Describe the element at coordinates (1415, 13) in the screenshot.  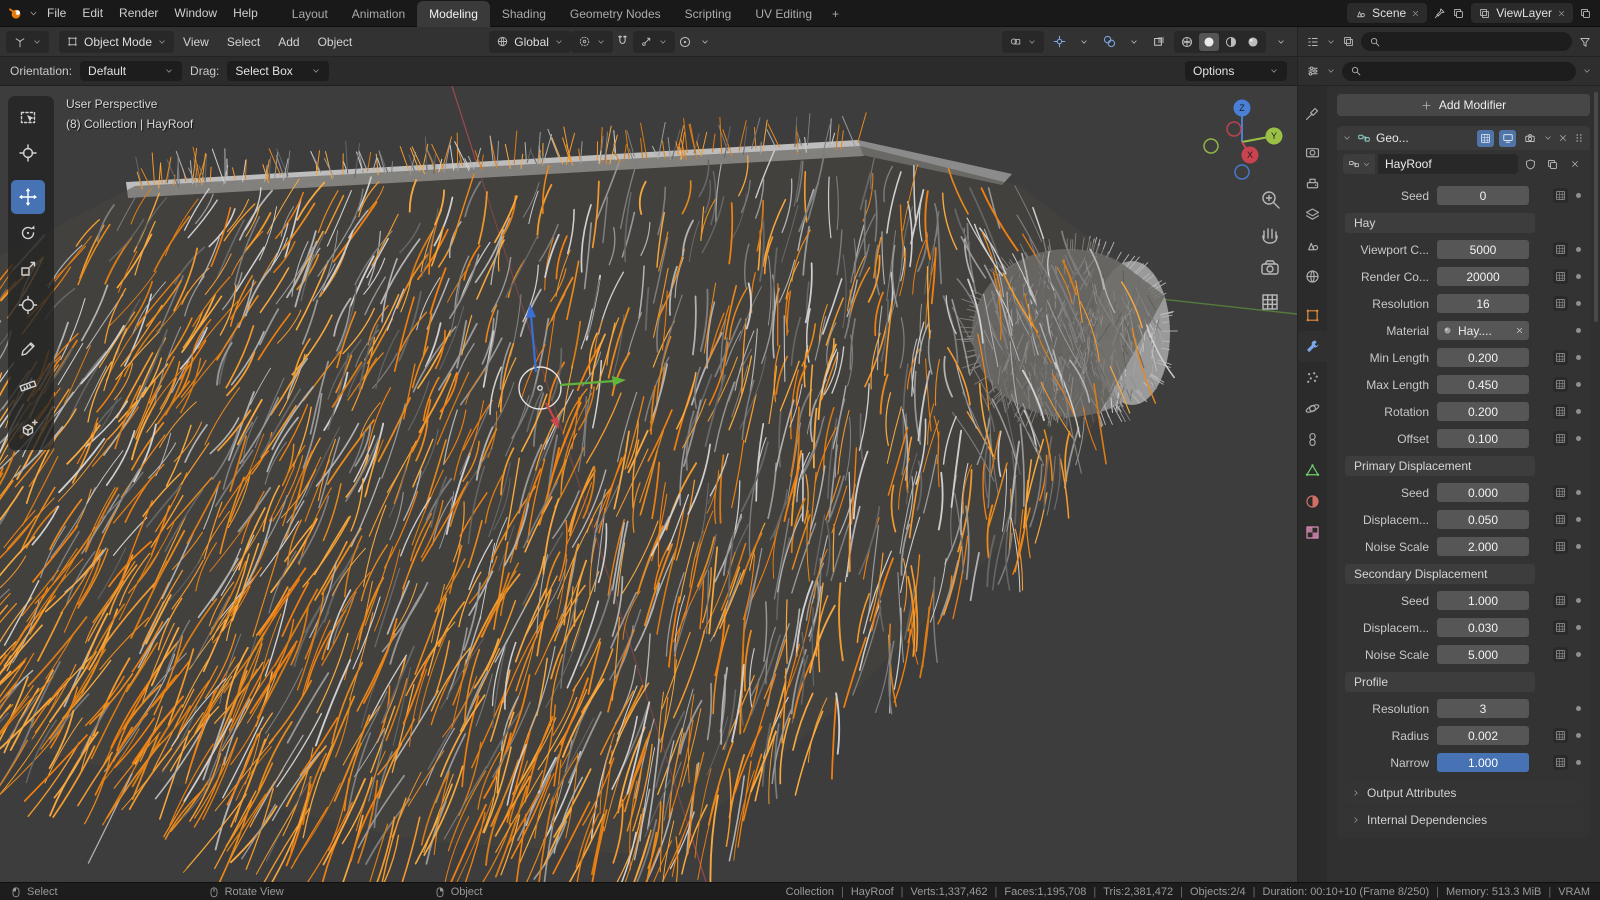
I see `scene-unlink-icon` at that location.